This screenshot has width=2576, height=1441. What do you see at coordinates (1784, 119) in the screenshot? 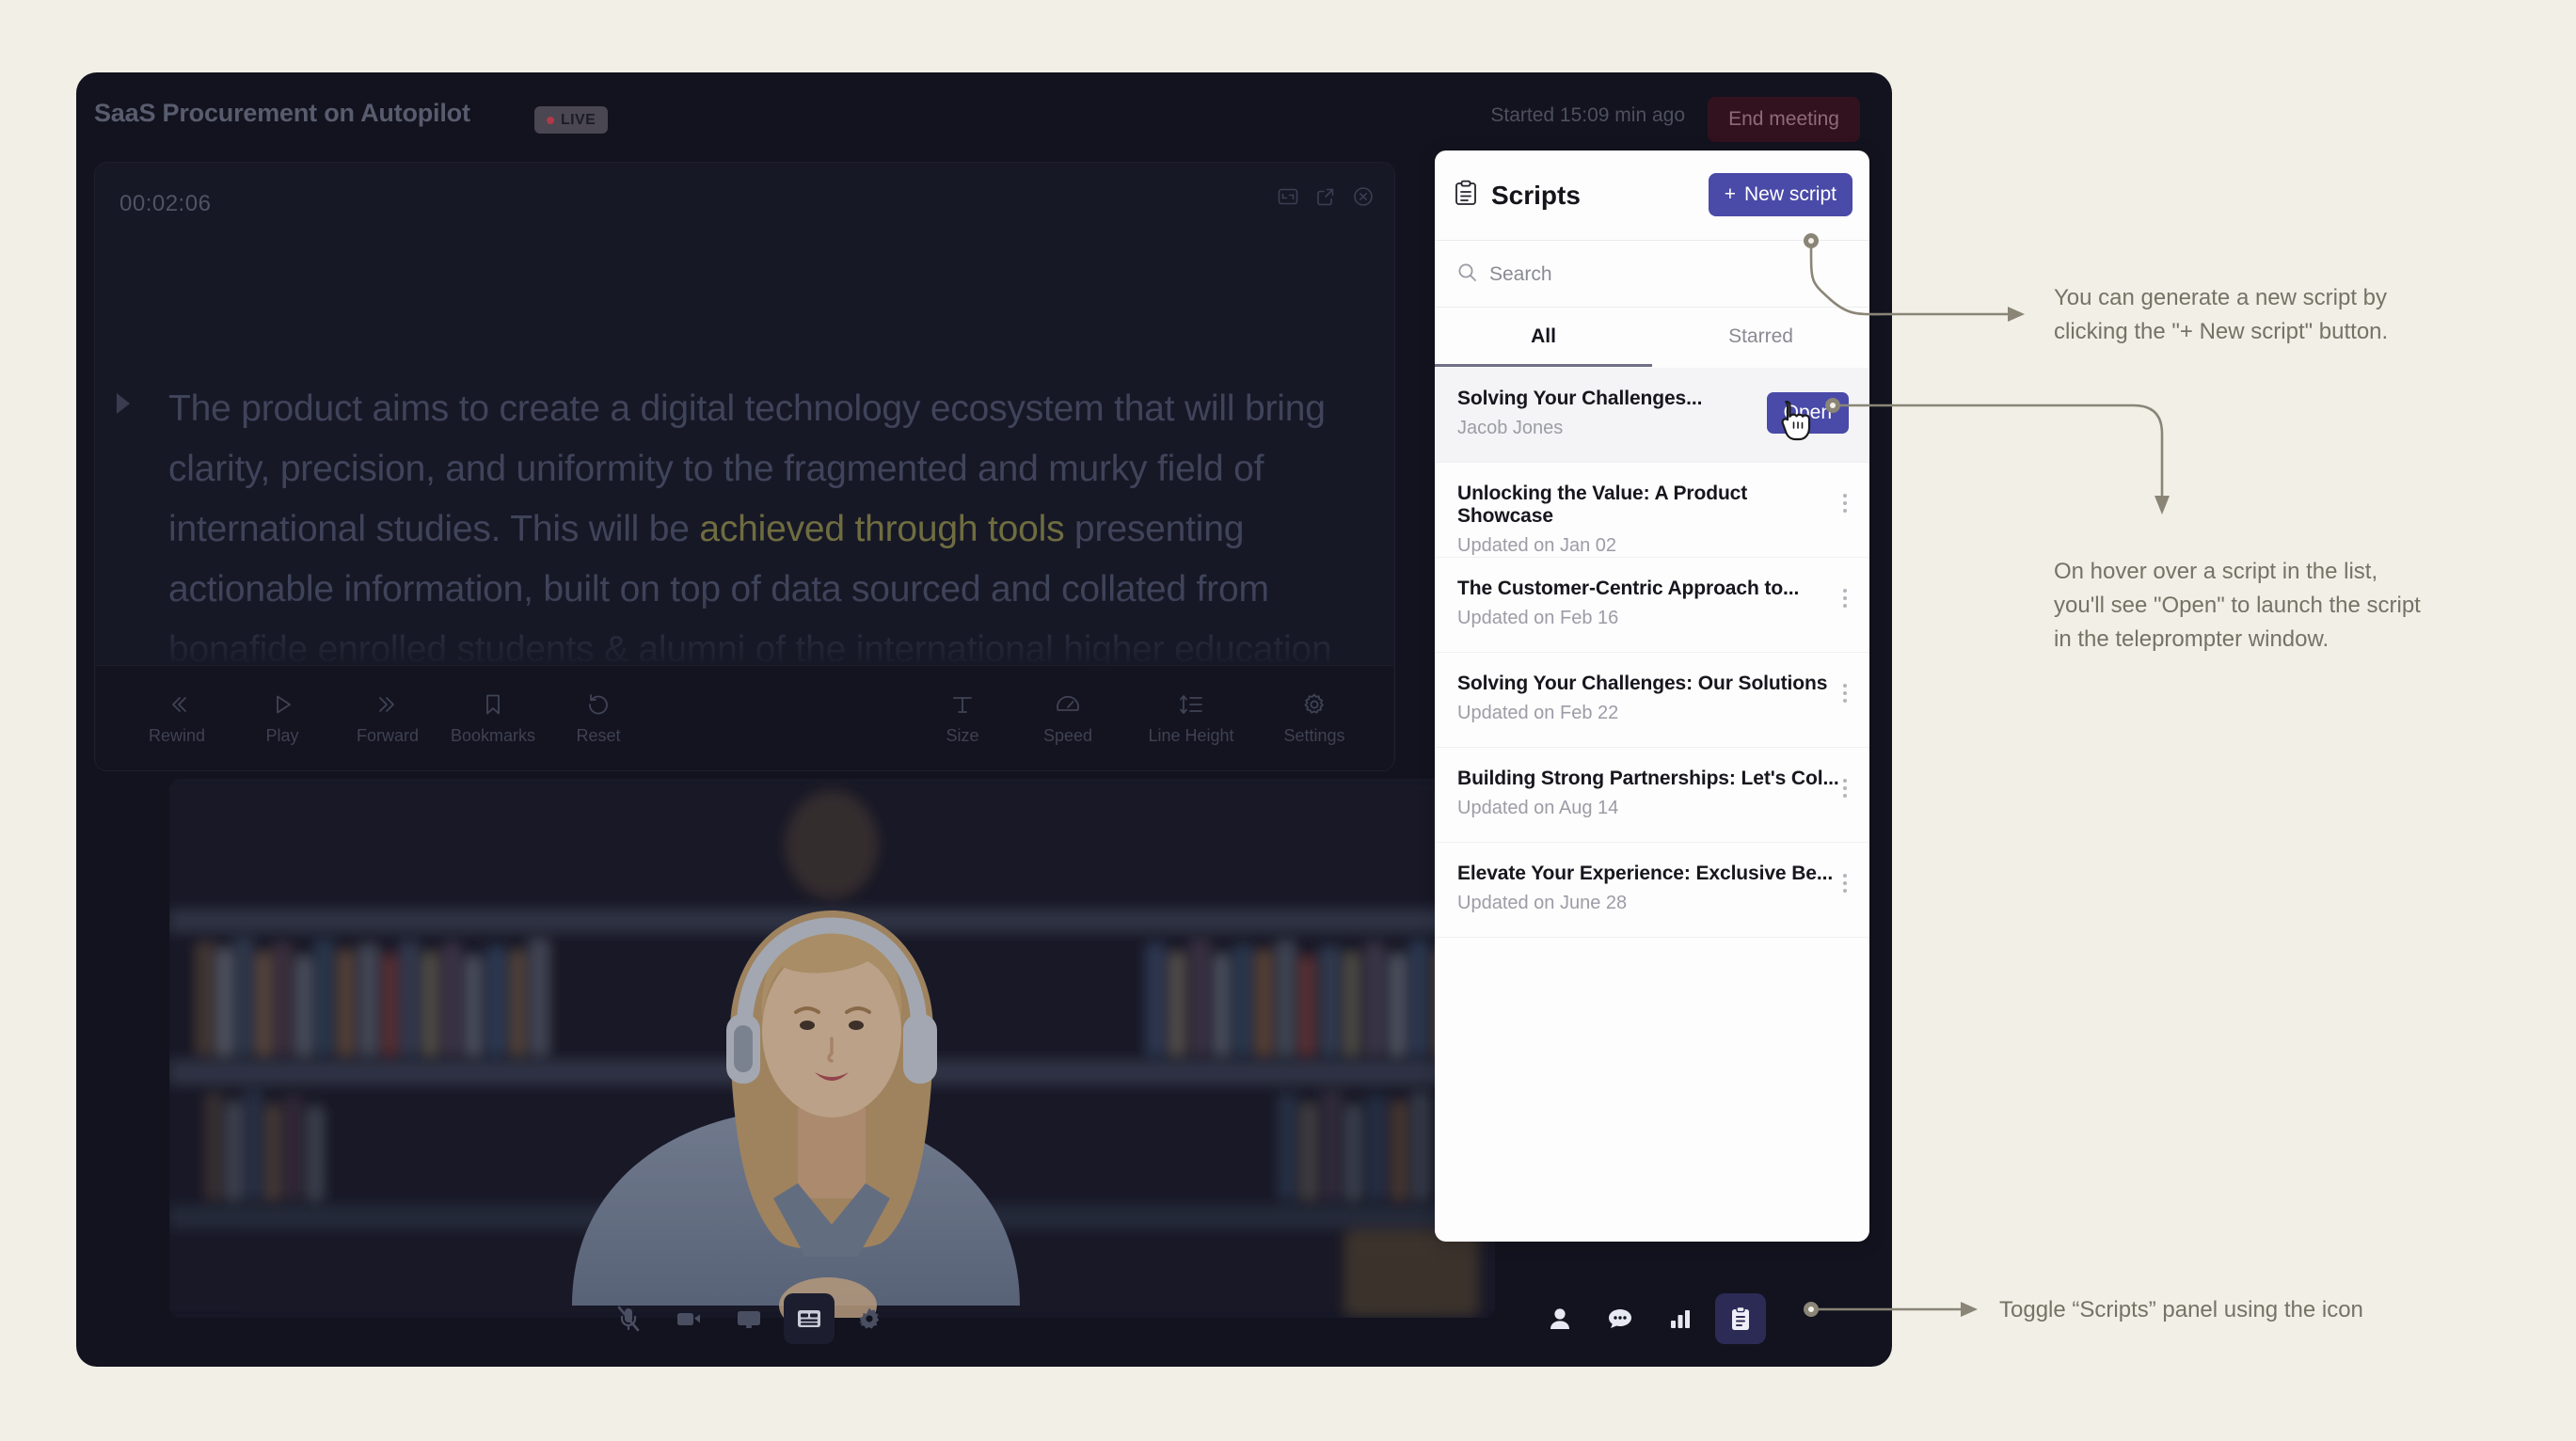
I see `end-meeting-button: End meeting` at bounding box center [1784, 119].